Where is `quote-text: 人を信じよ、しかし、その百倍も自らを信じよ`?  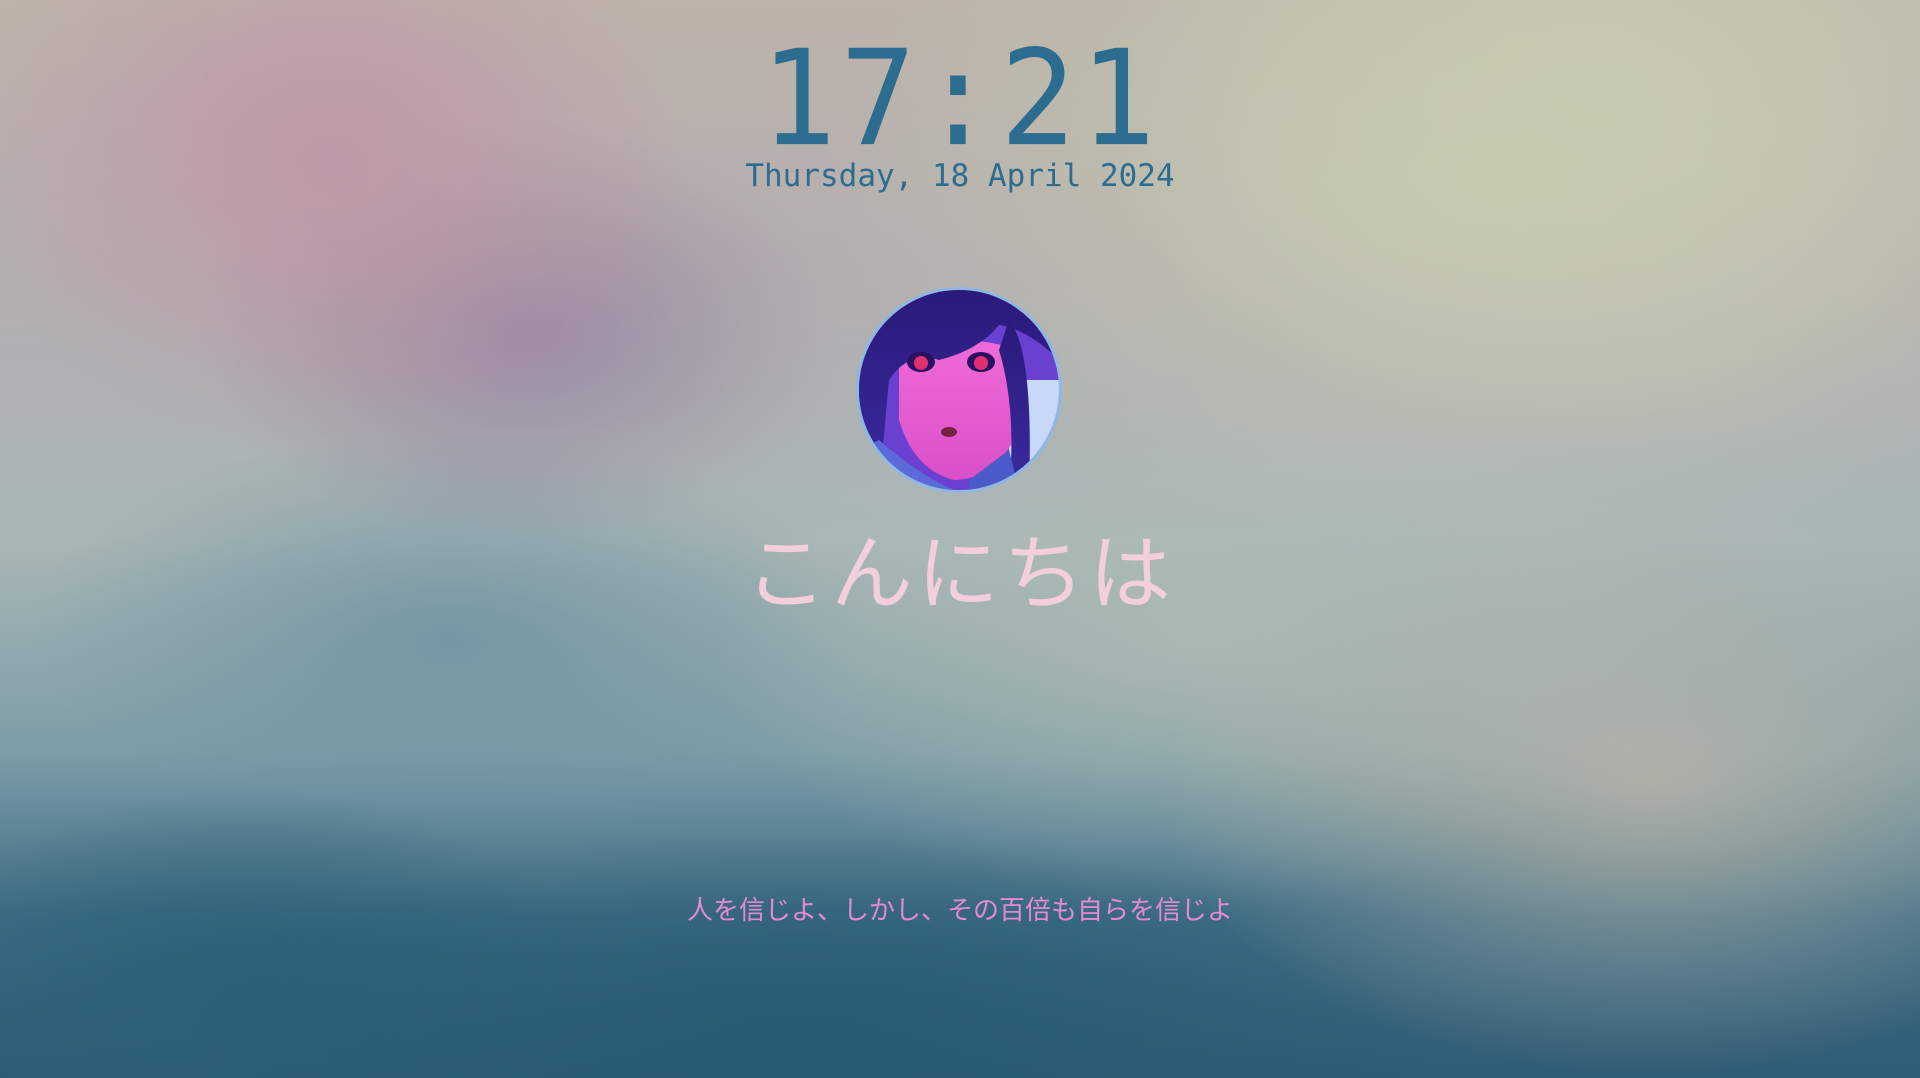
quote-text: 人を信じよ、しかし、その百倍も自らを信じよ is located at coordinates (959, 911).